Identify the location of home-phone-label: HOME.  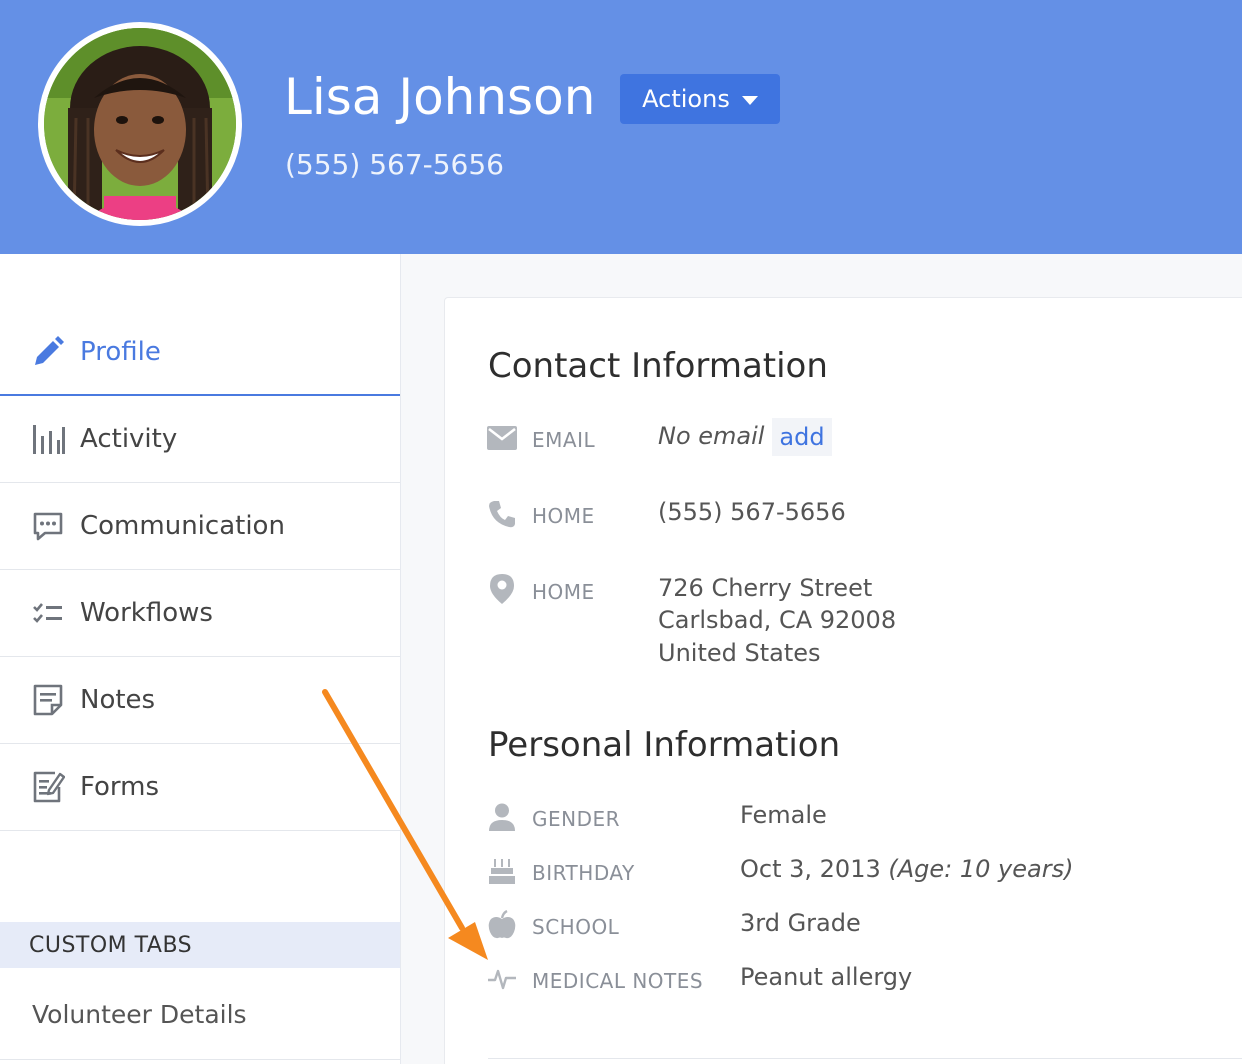
(563, 516).